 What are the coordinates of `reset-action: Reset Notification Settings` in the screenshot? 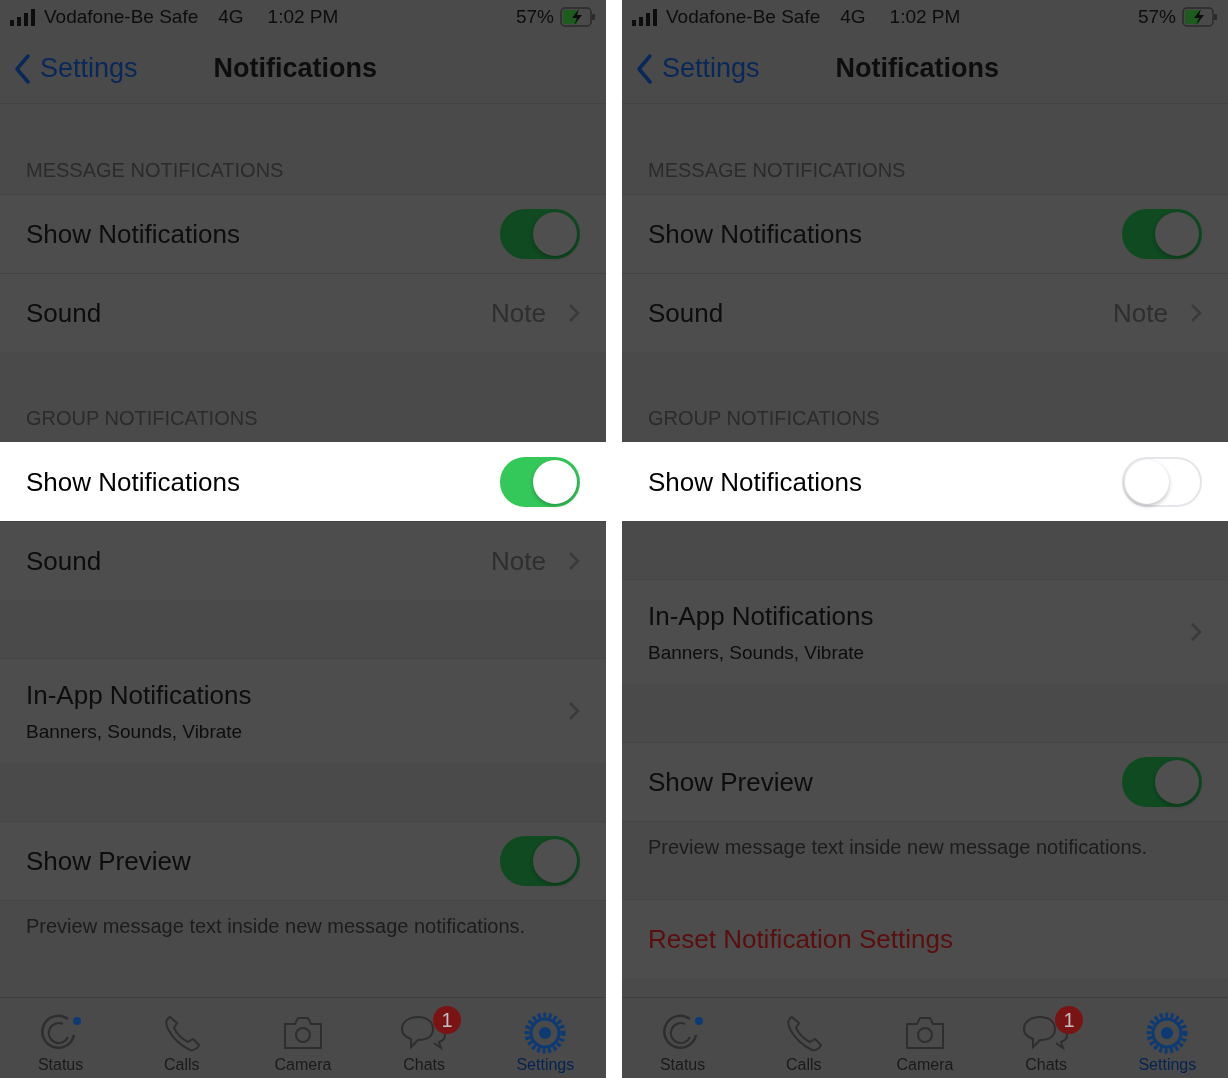 It's located at (801, 939).